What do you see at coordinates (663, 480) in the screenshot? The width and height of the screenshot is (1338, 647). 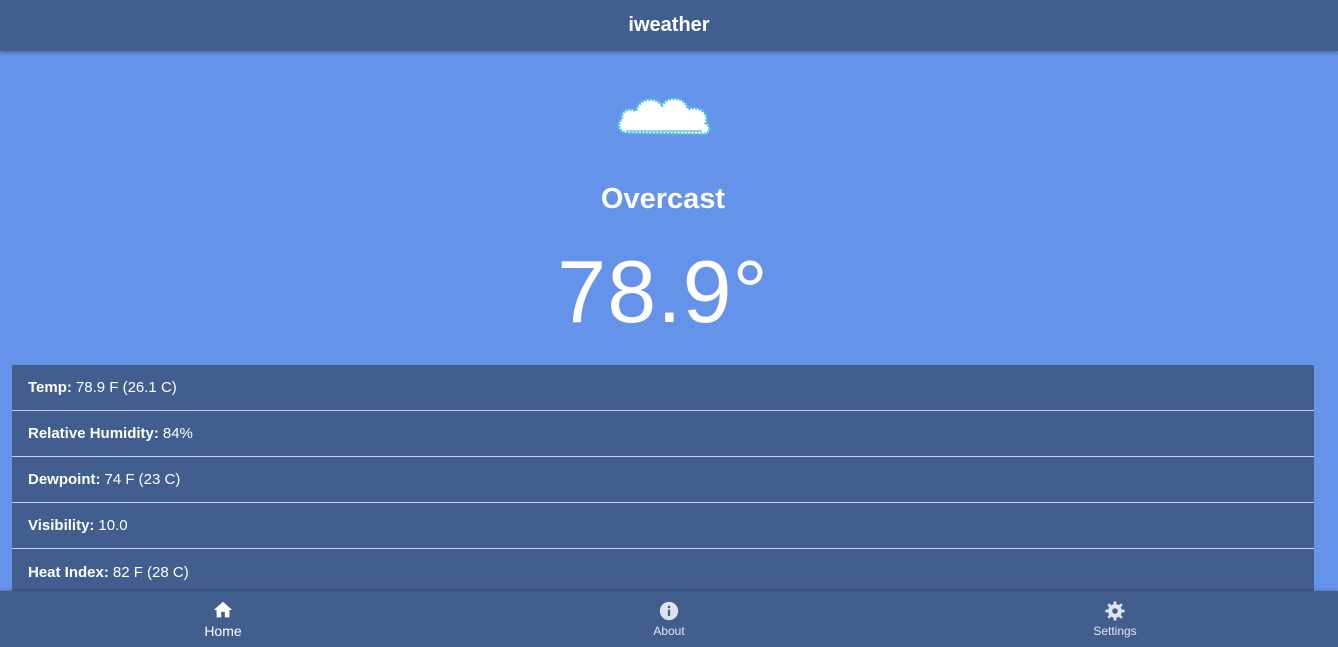 I see `detail-row-dewpoint: Dewpoint: 74 F (23 C)` at bounding box center [663, 480].